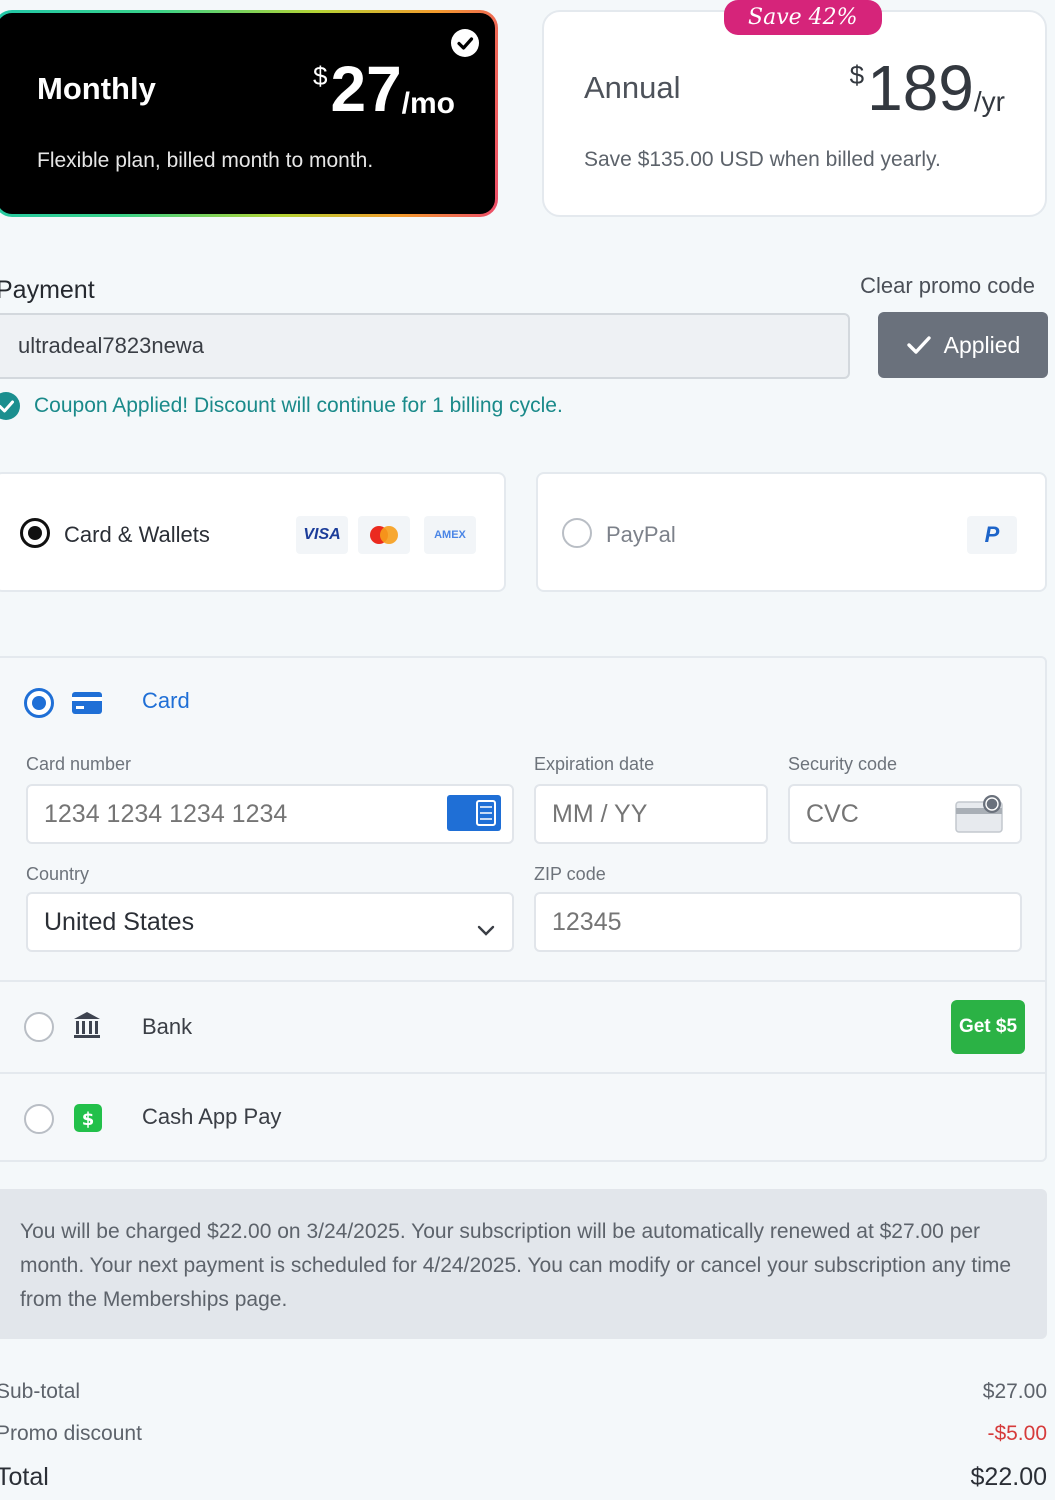  I want to click on subtotal-row: Sub-total $27.00, so click(523, 1392).